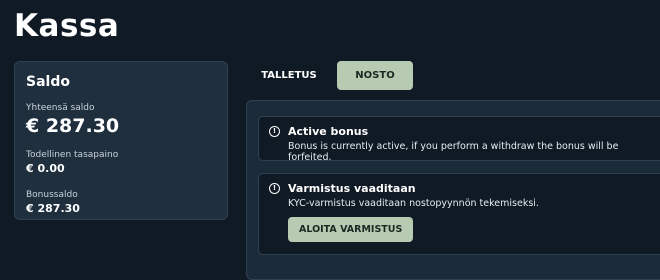  I want to click on active-bonus-title: Active bonus, so click(328, 131).